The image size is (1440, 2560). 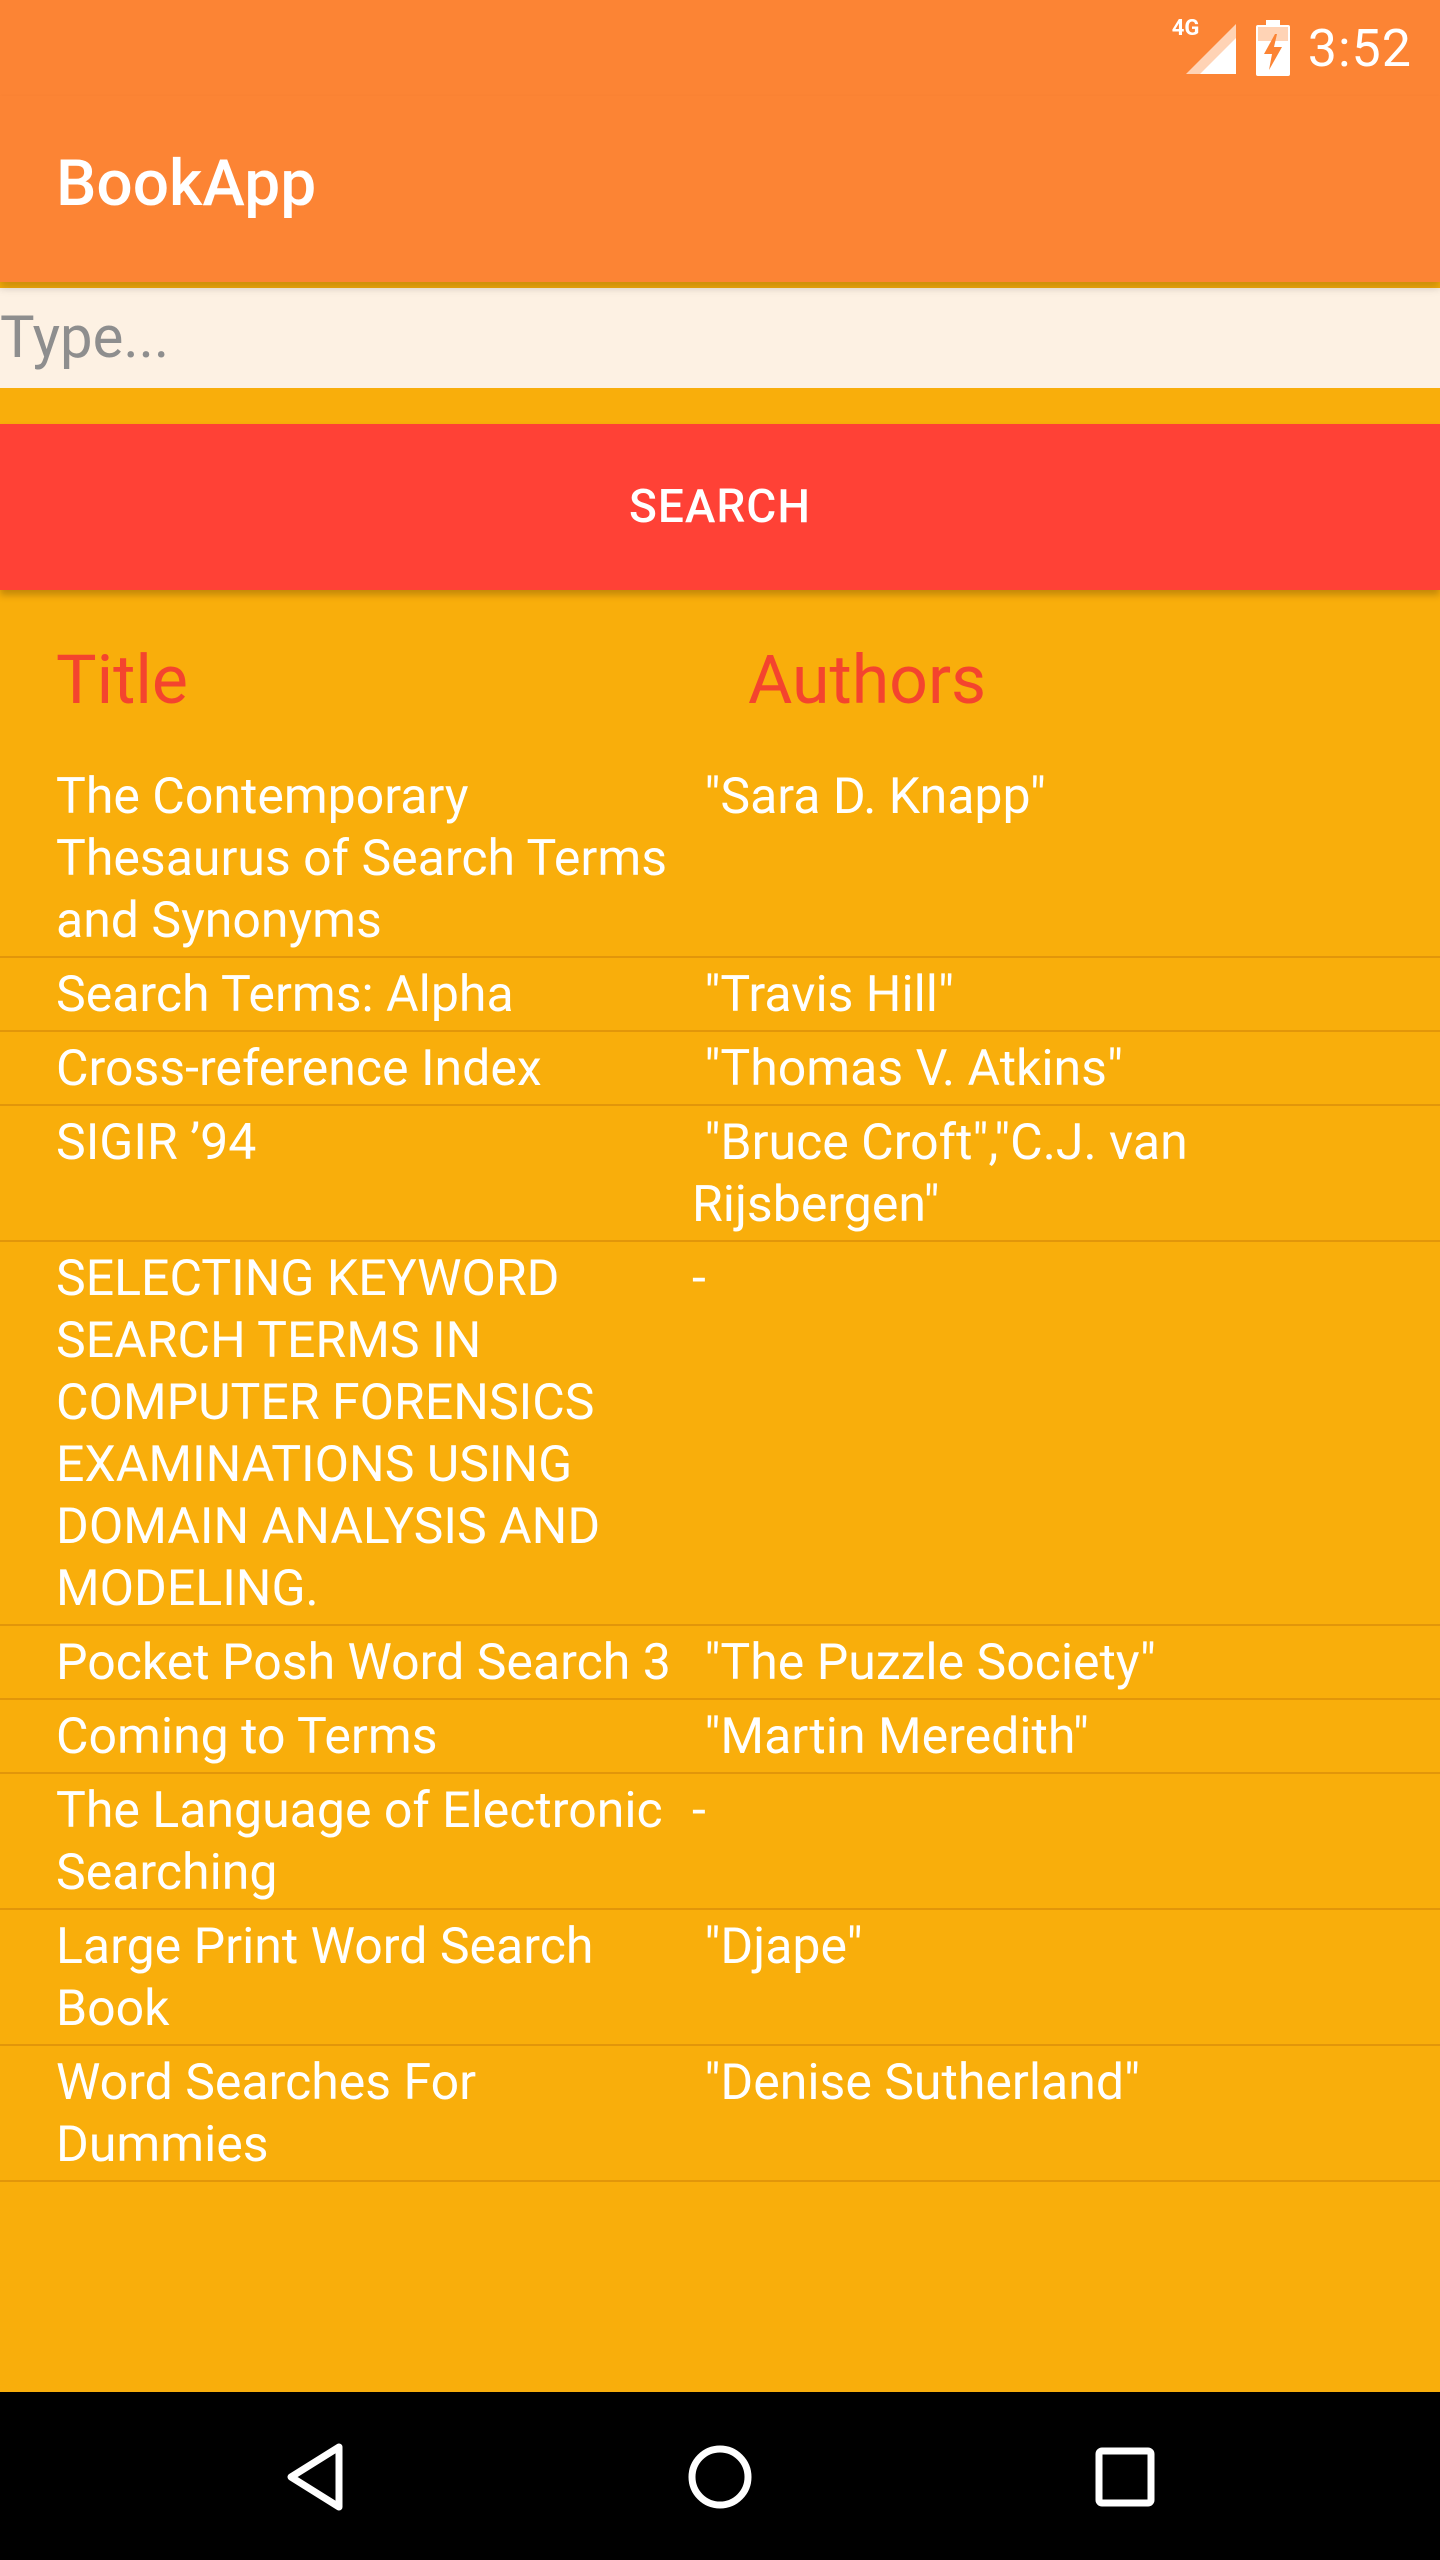 What do you see at coordinates (720, 1978) in the screenshot?
I see `table-row: Large Print Word Search Book "Djape"` at bounding box center [720, 1978].